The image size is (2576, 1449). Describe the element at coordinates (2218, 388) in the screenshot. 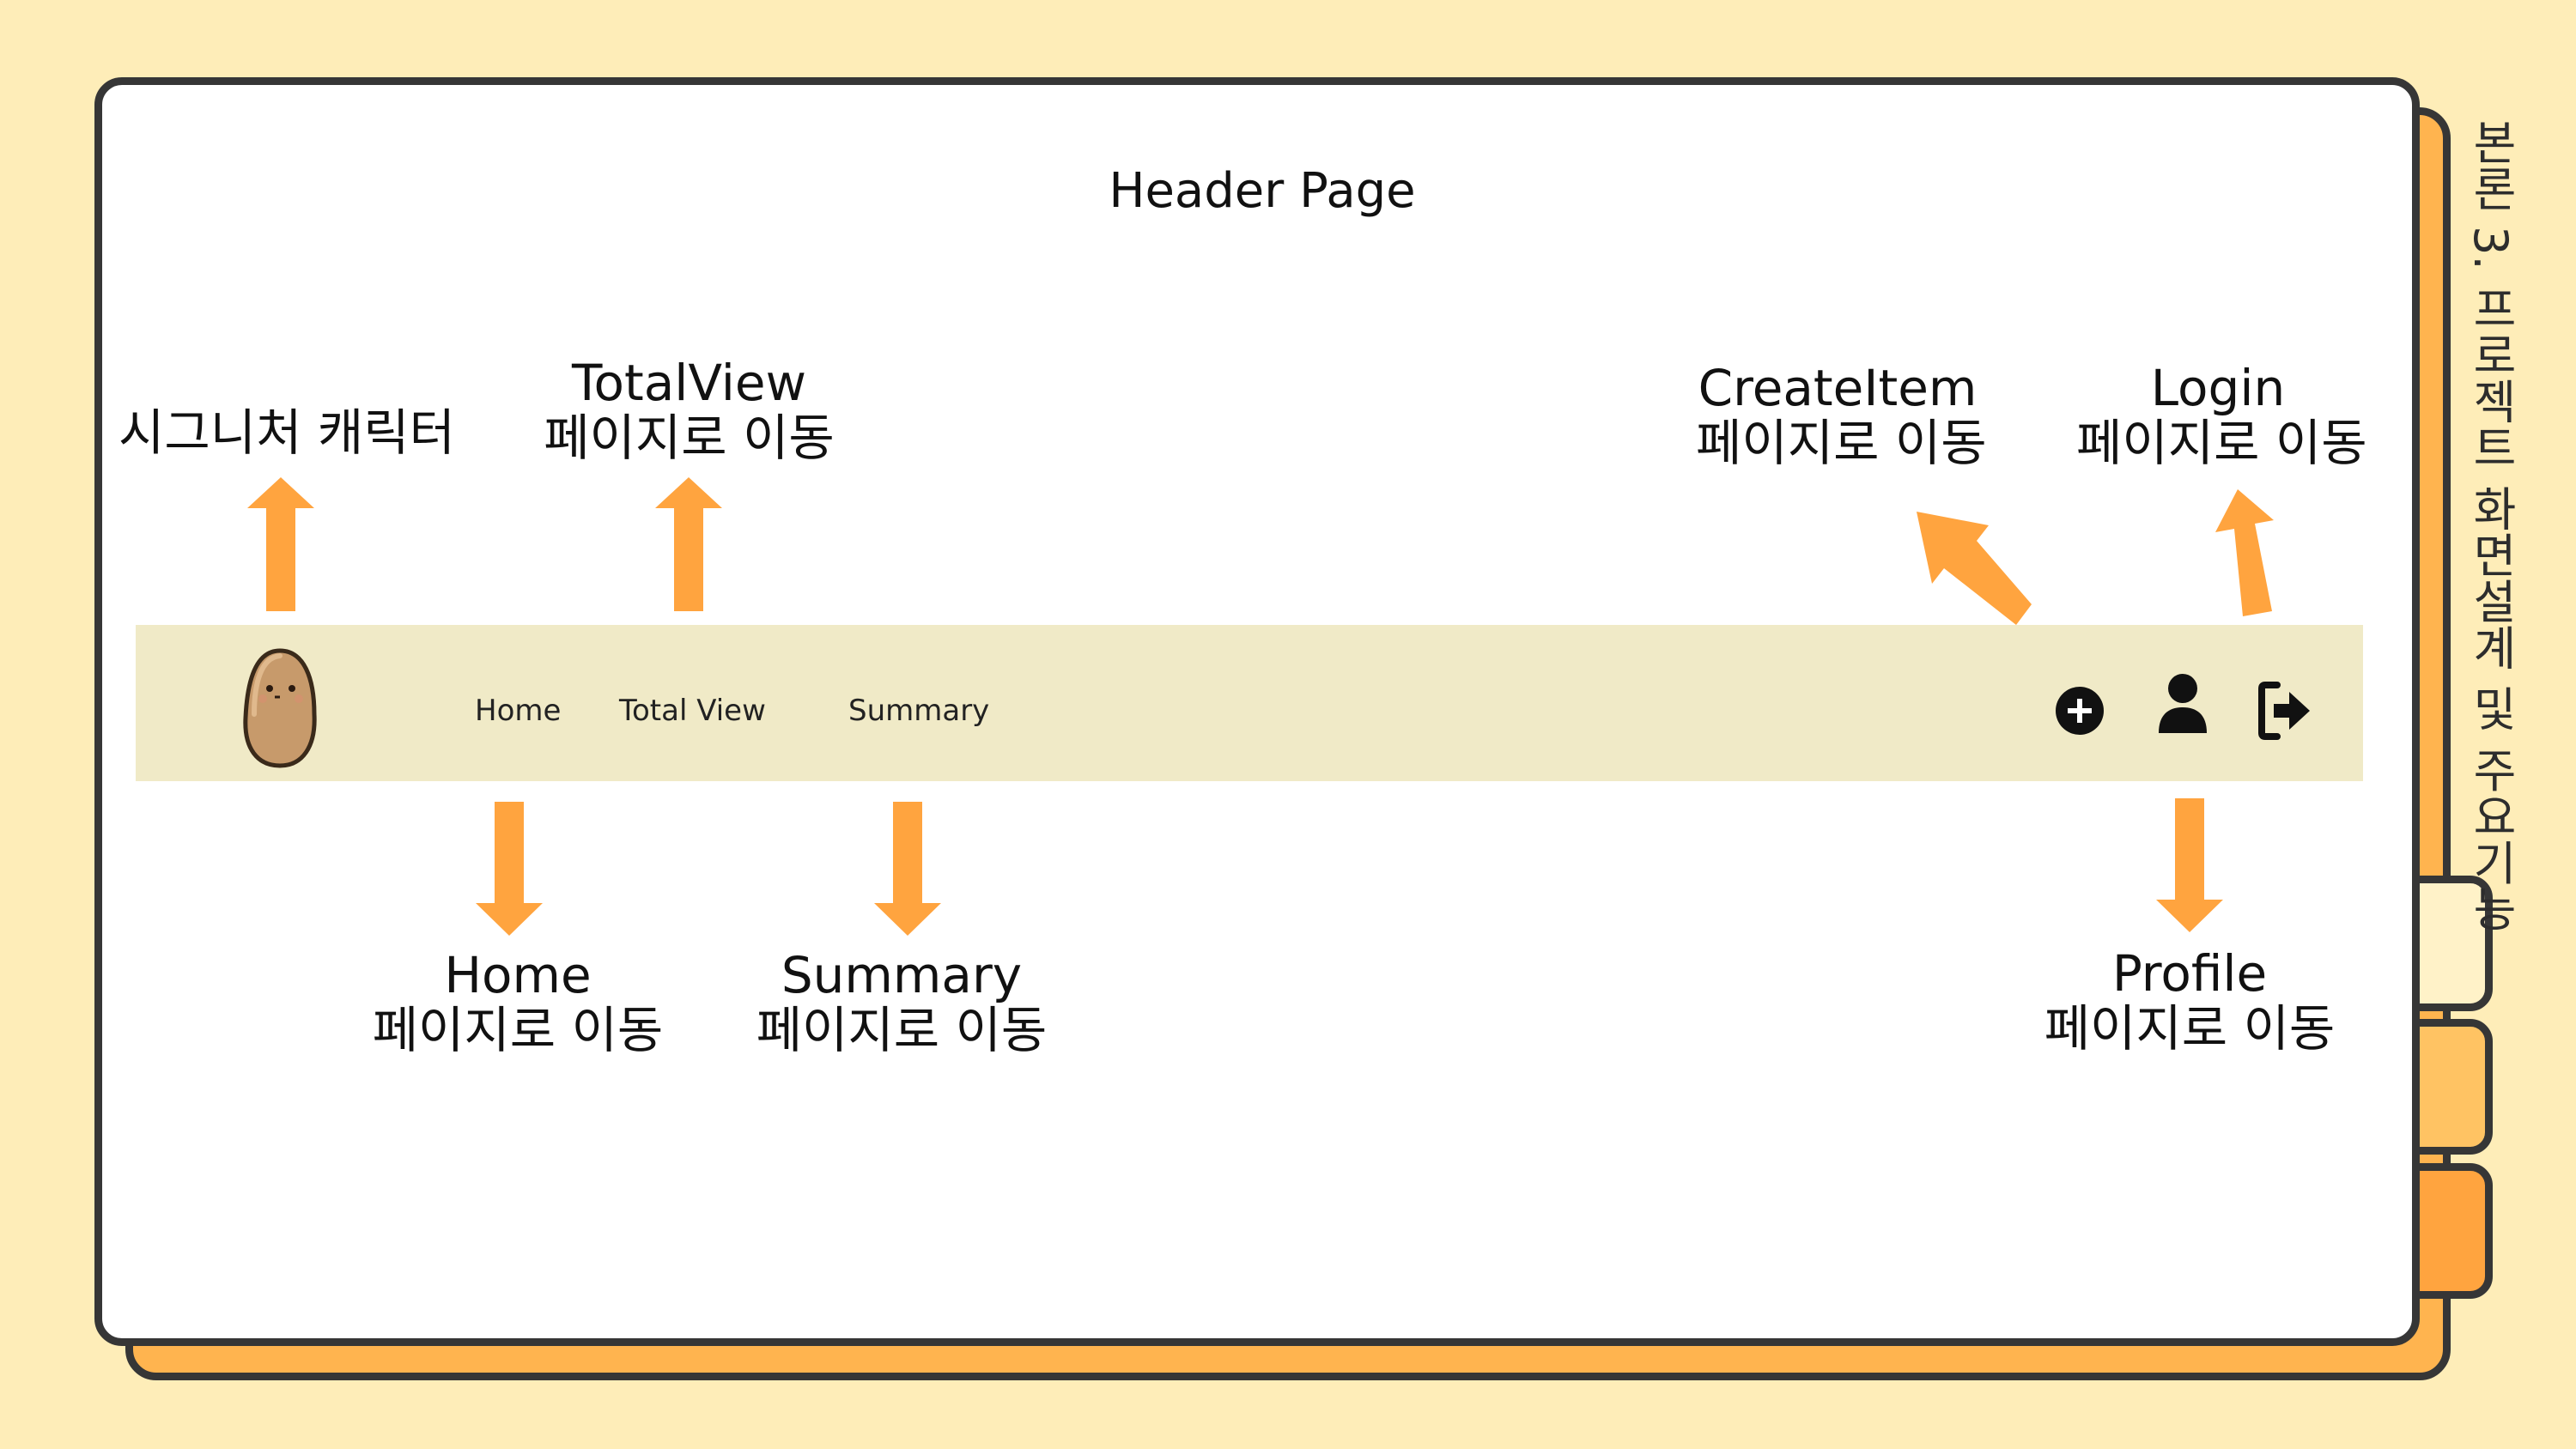

I see `label-login-line1: Login` at that location.